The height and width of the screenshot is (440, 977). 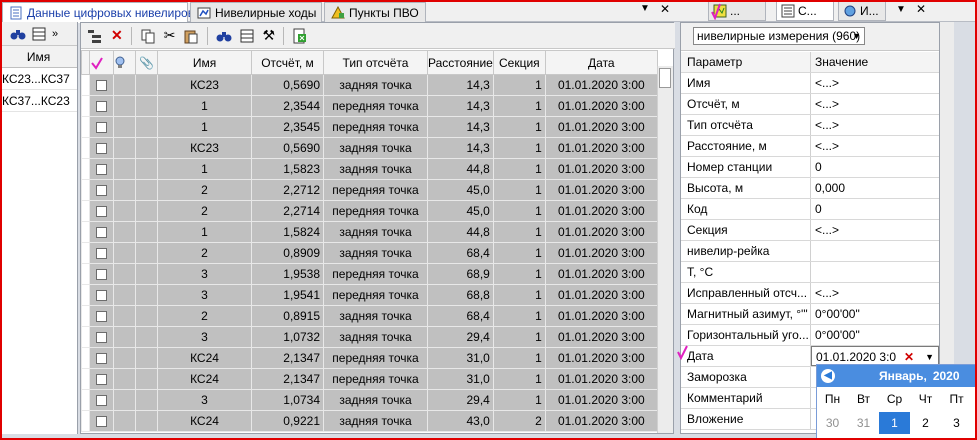 What do you see at coordinates (856, 357) in the screenshot?
I see `date-input: 01.01.2020 3:0` at bounding box center [856, 357].